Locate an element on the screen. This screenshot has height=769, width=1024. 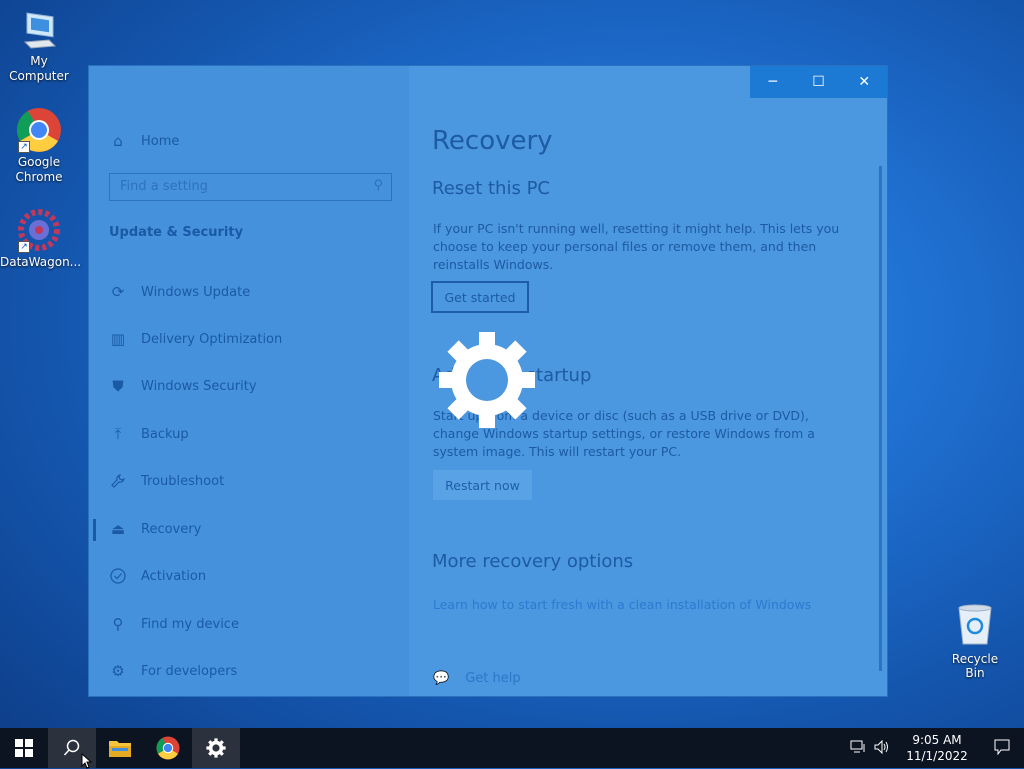
selection-indicator is located at coordinates (94, 530).